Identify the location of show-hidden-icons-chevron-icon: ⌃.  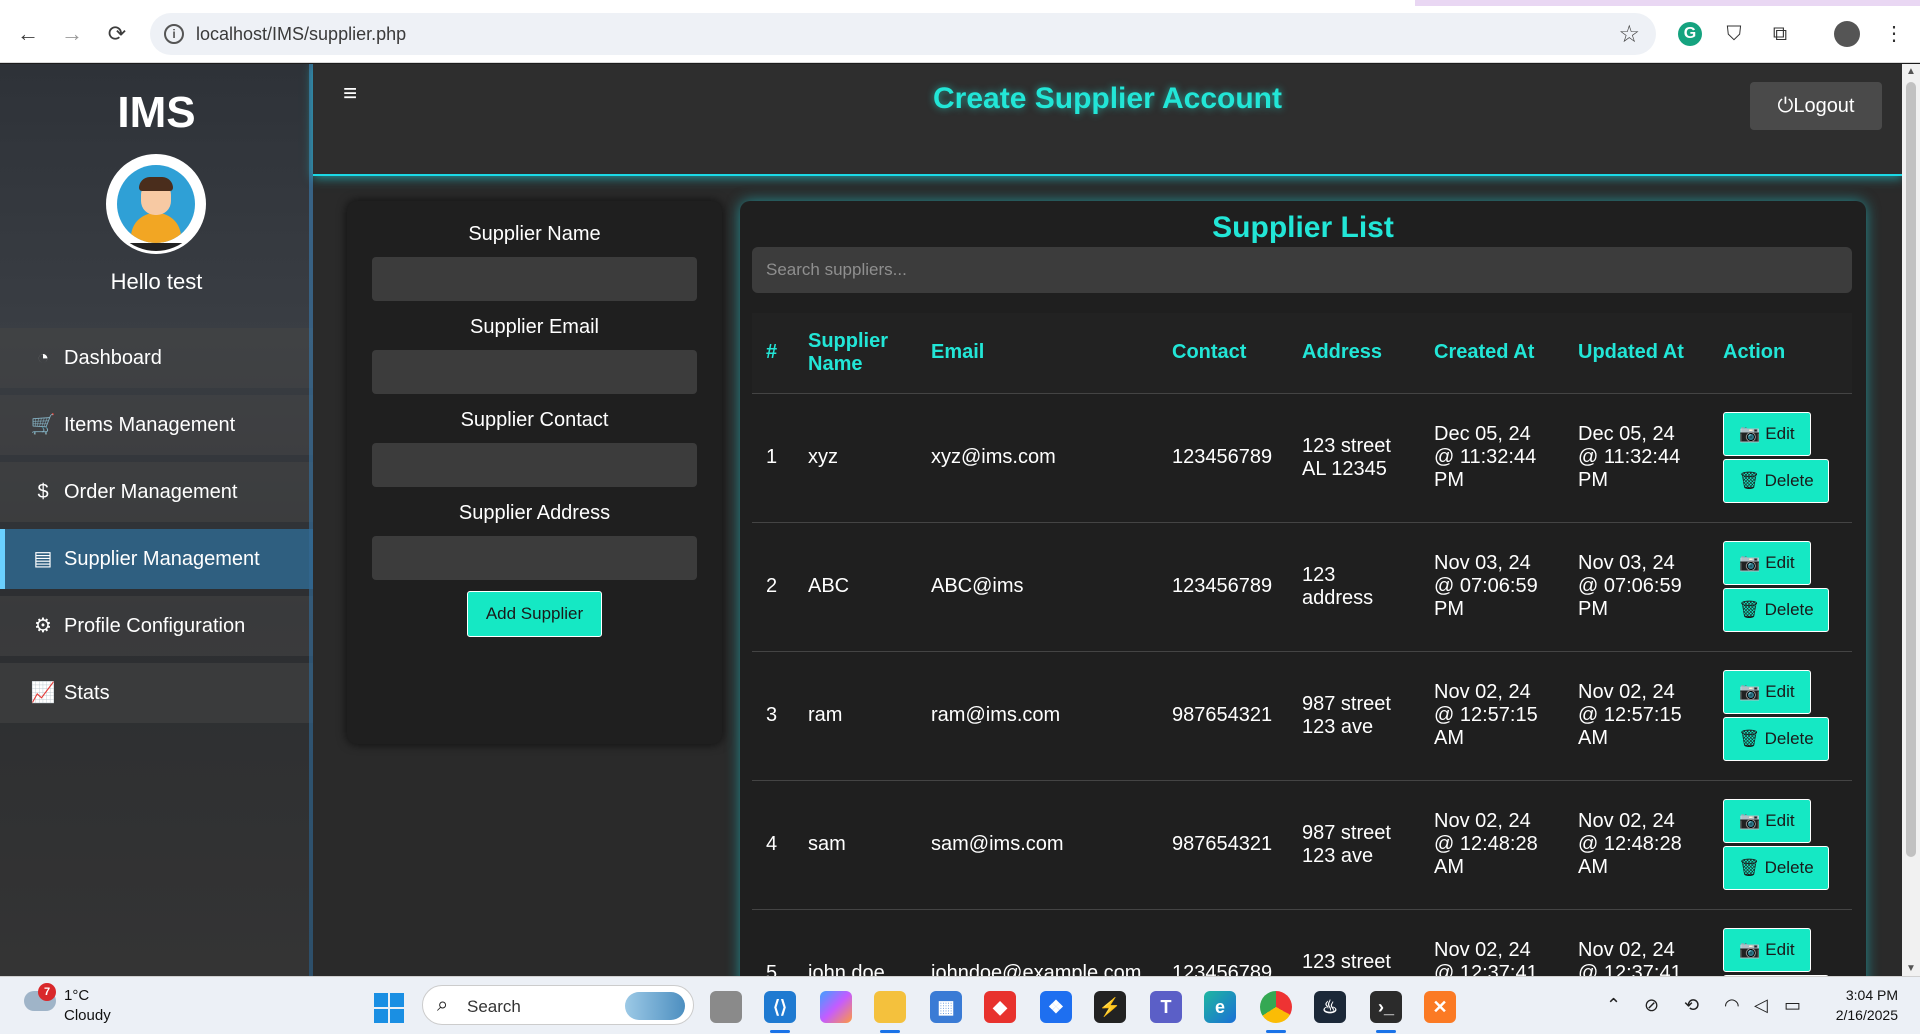
(1613, 1005).